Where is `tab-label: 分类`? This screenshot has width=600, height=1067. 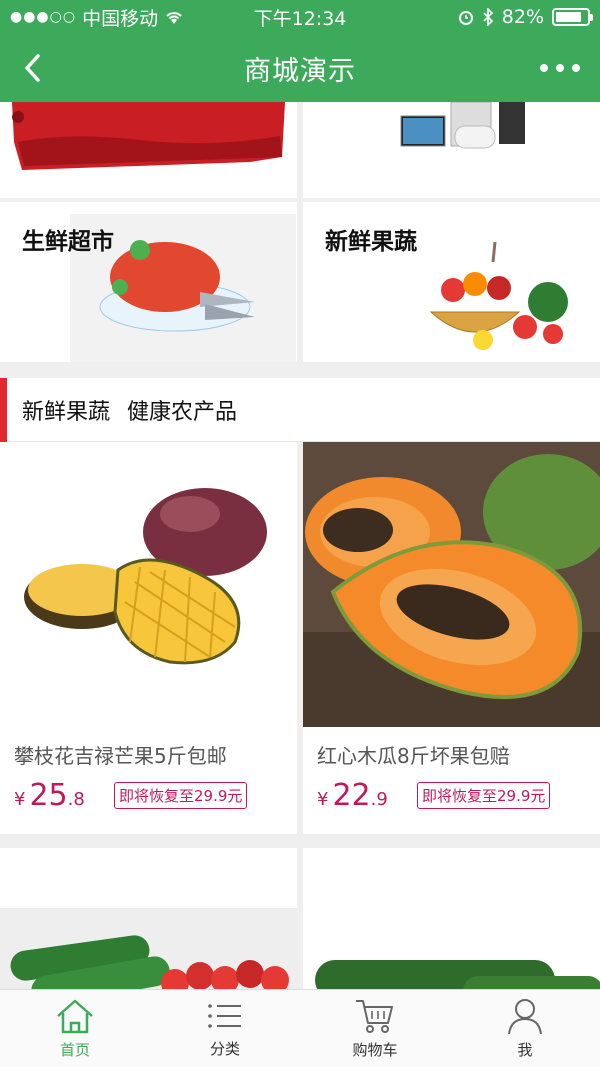
tab-label: 分类 is located at coordinates (224, 1049).